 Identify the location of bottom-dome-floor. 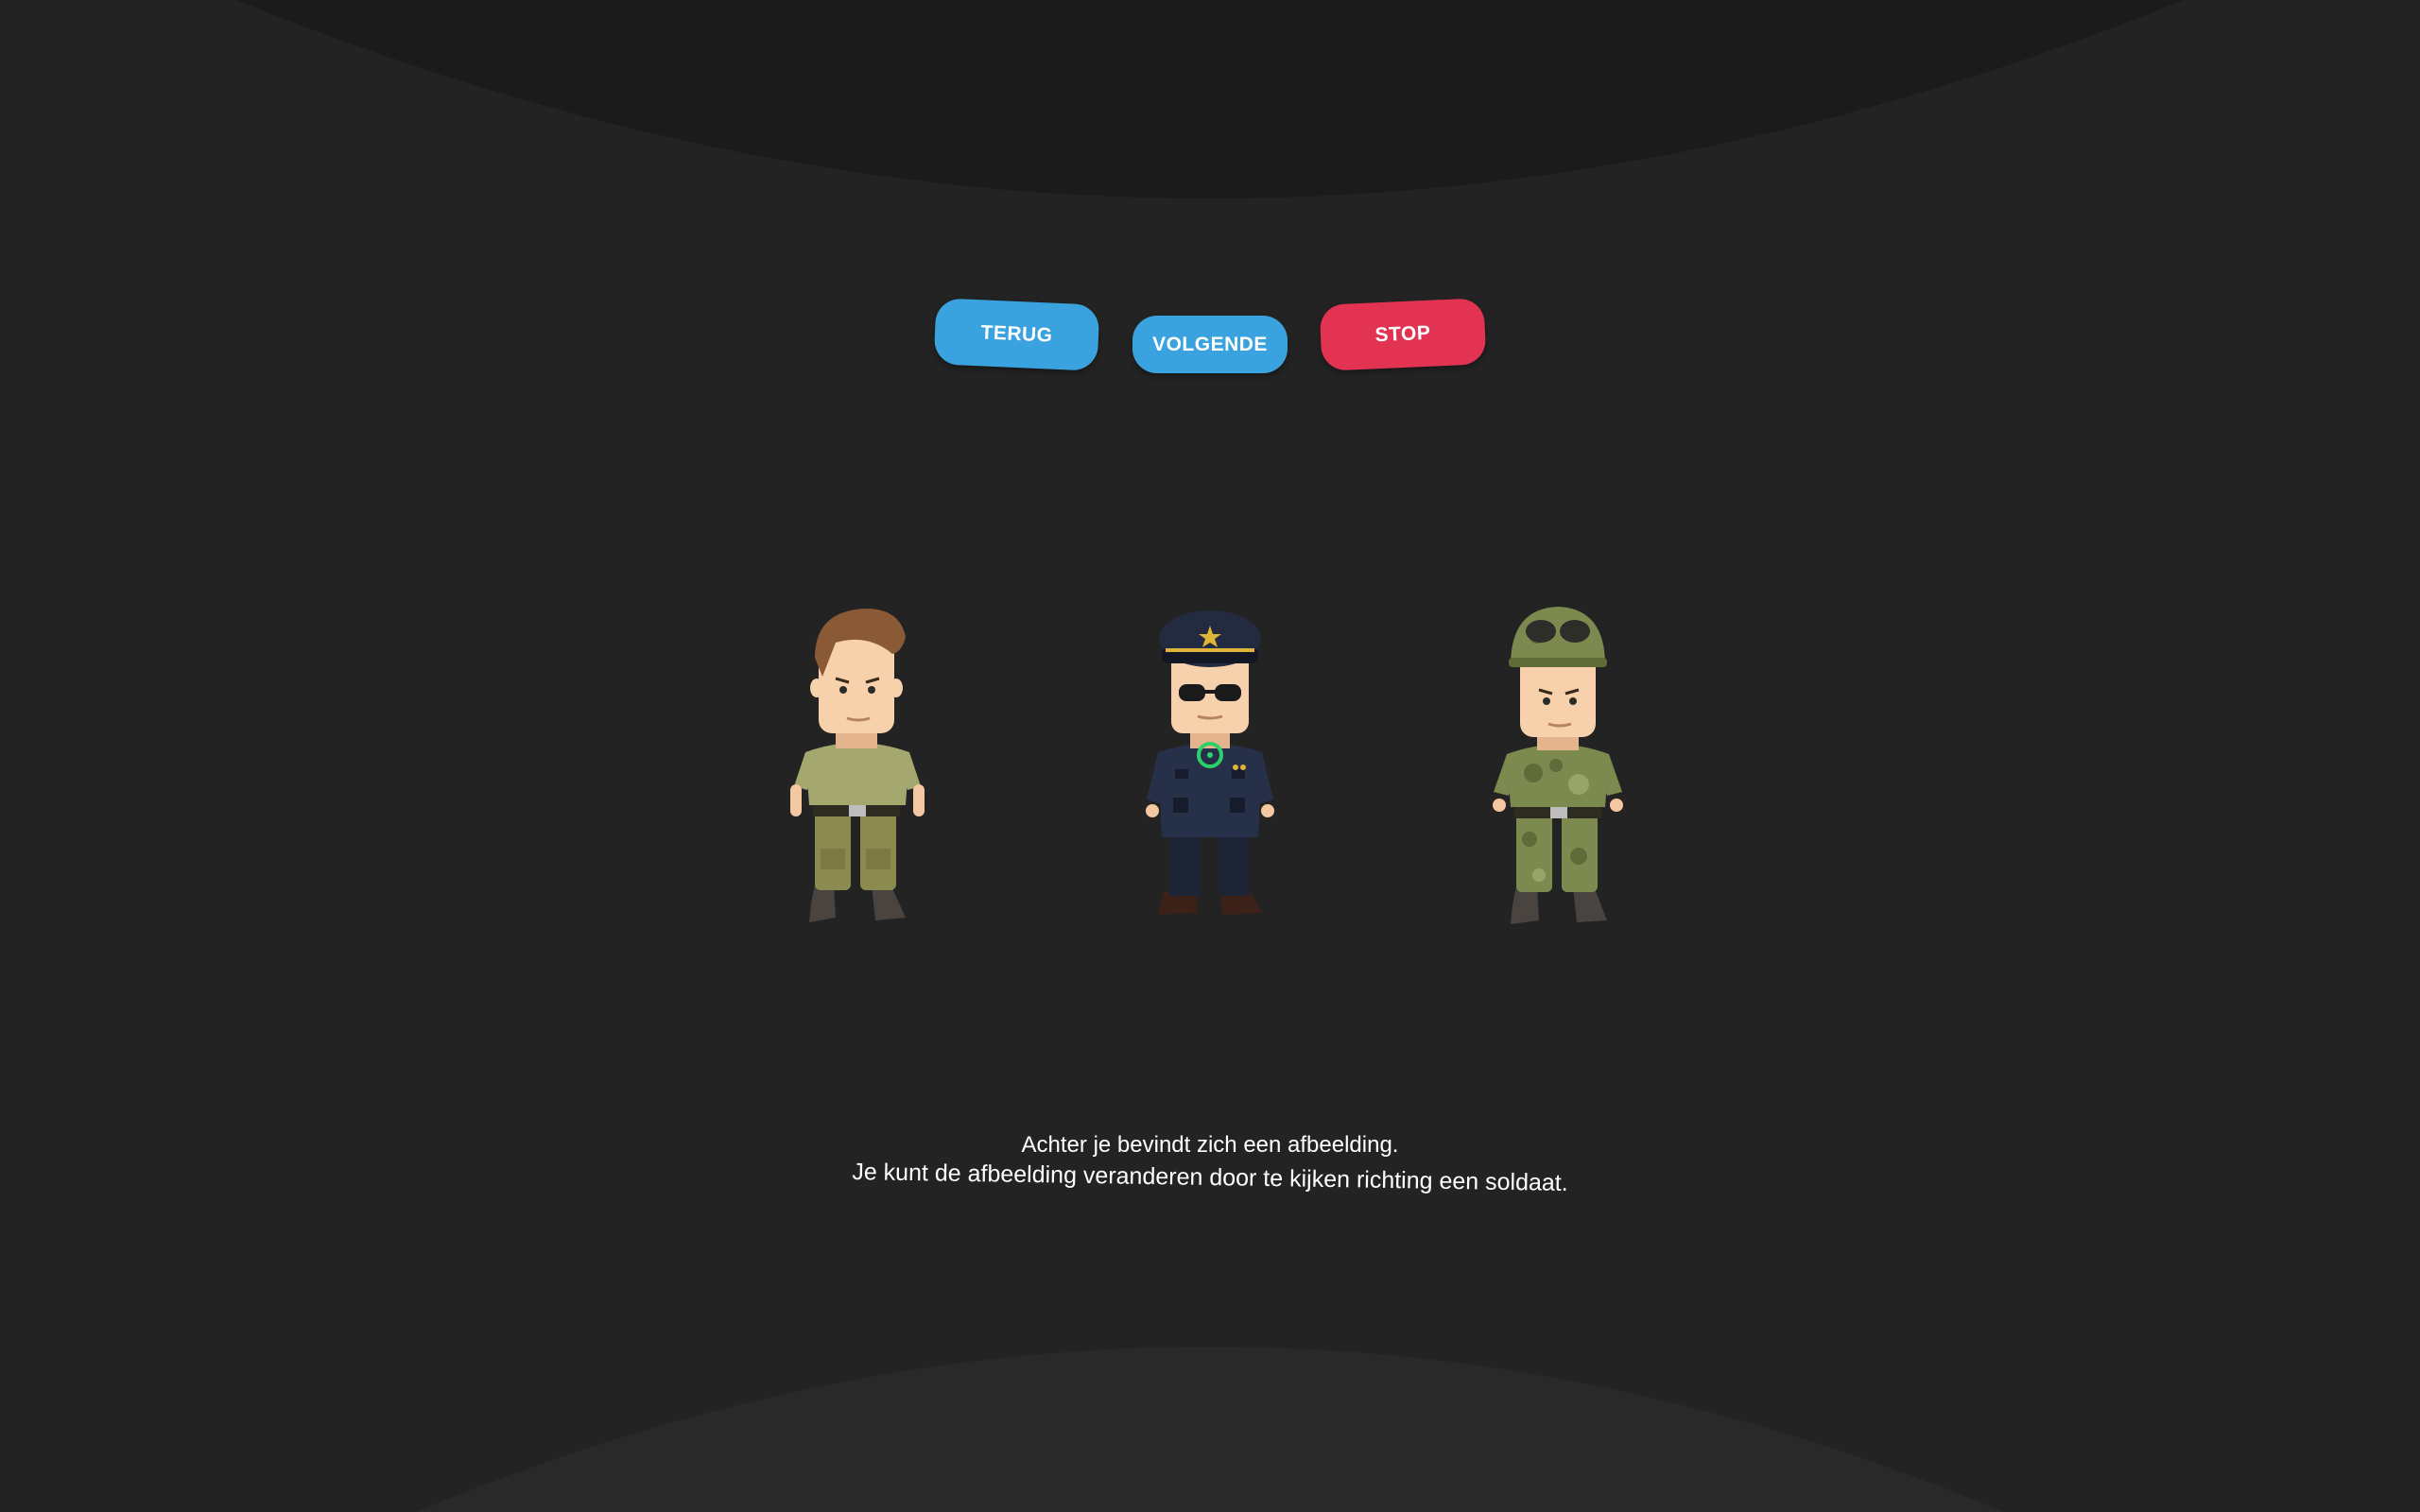
(1210, 1429).